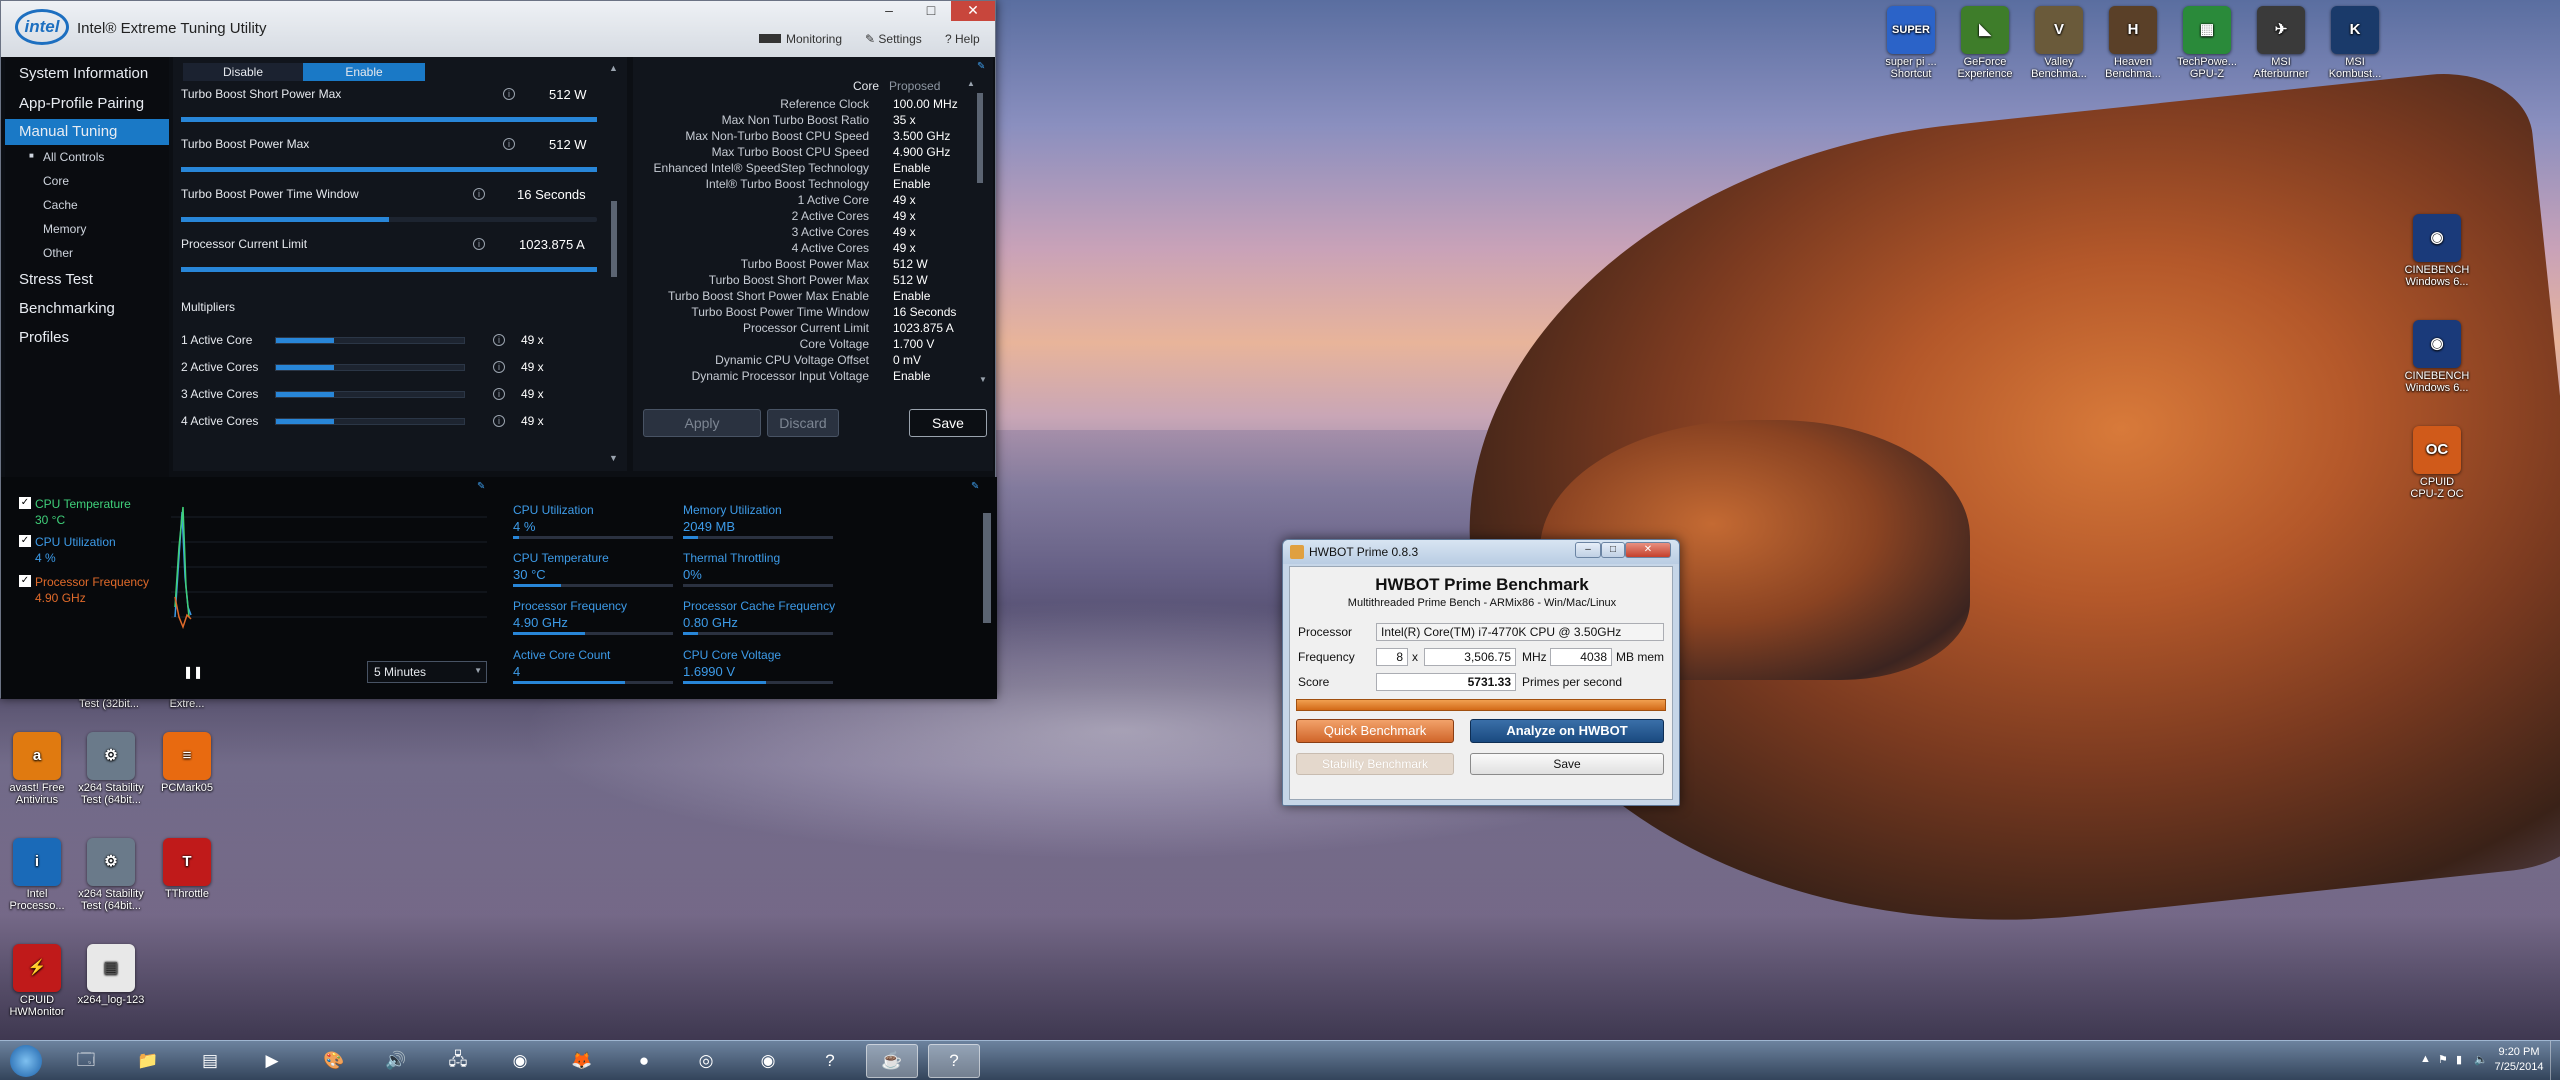 This screenshot has height=1080, width=2560. I want to click on current-limit-slider, so click(389, 269).